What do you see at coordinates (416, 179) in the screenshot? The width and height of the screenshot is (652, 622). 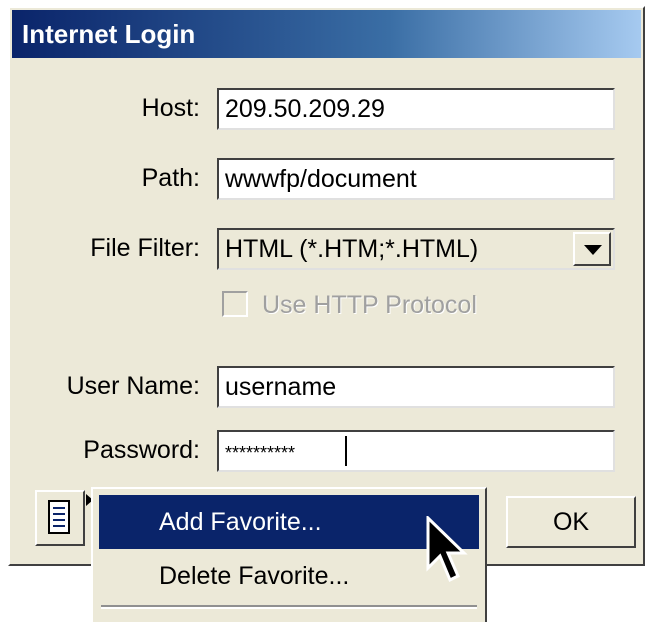 I see `path-input: wwwfp/document` at bounding box center [416, 179].